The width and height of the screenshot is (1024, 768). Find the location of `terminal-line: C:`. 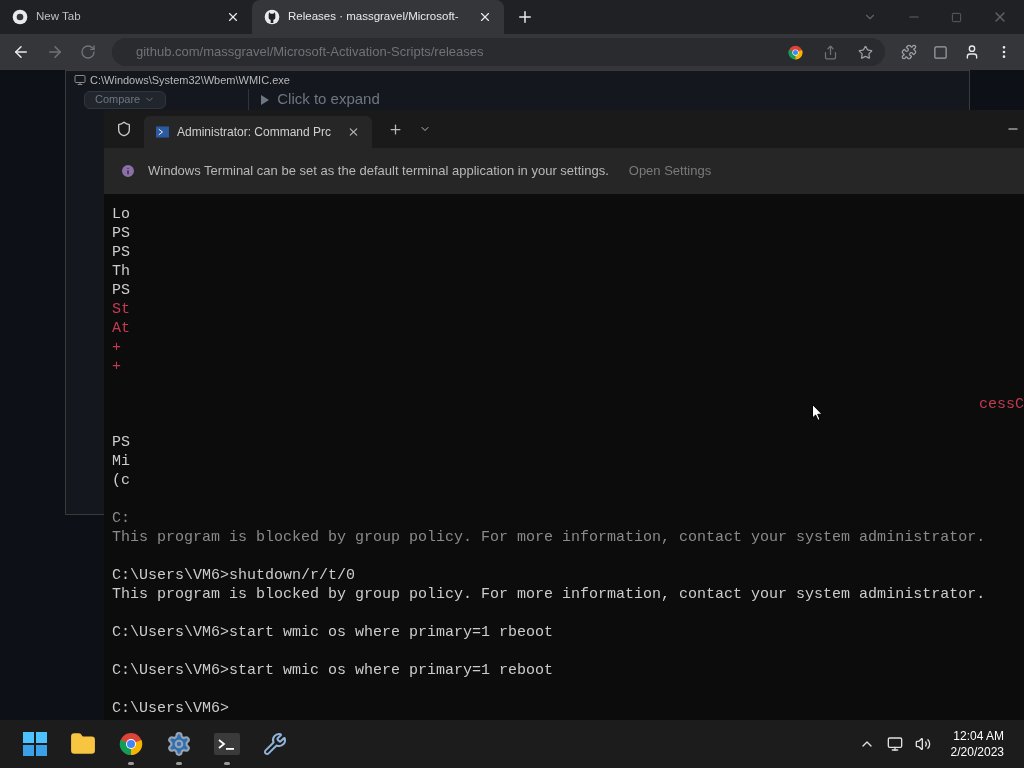

terminal-line: C: is located at coordinates (121, 518).